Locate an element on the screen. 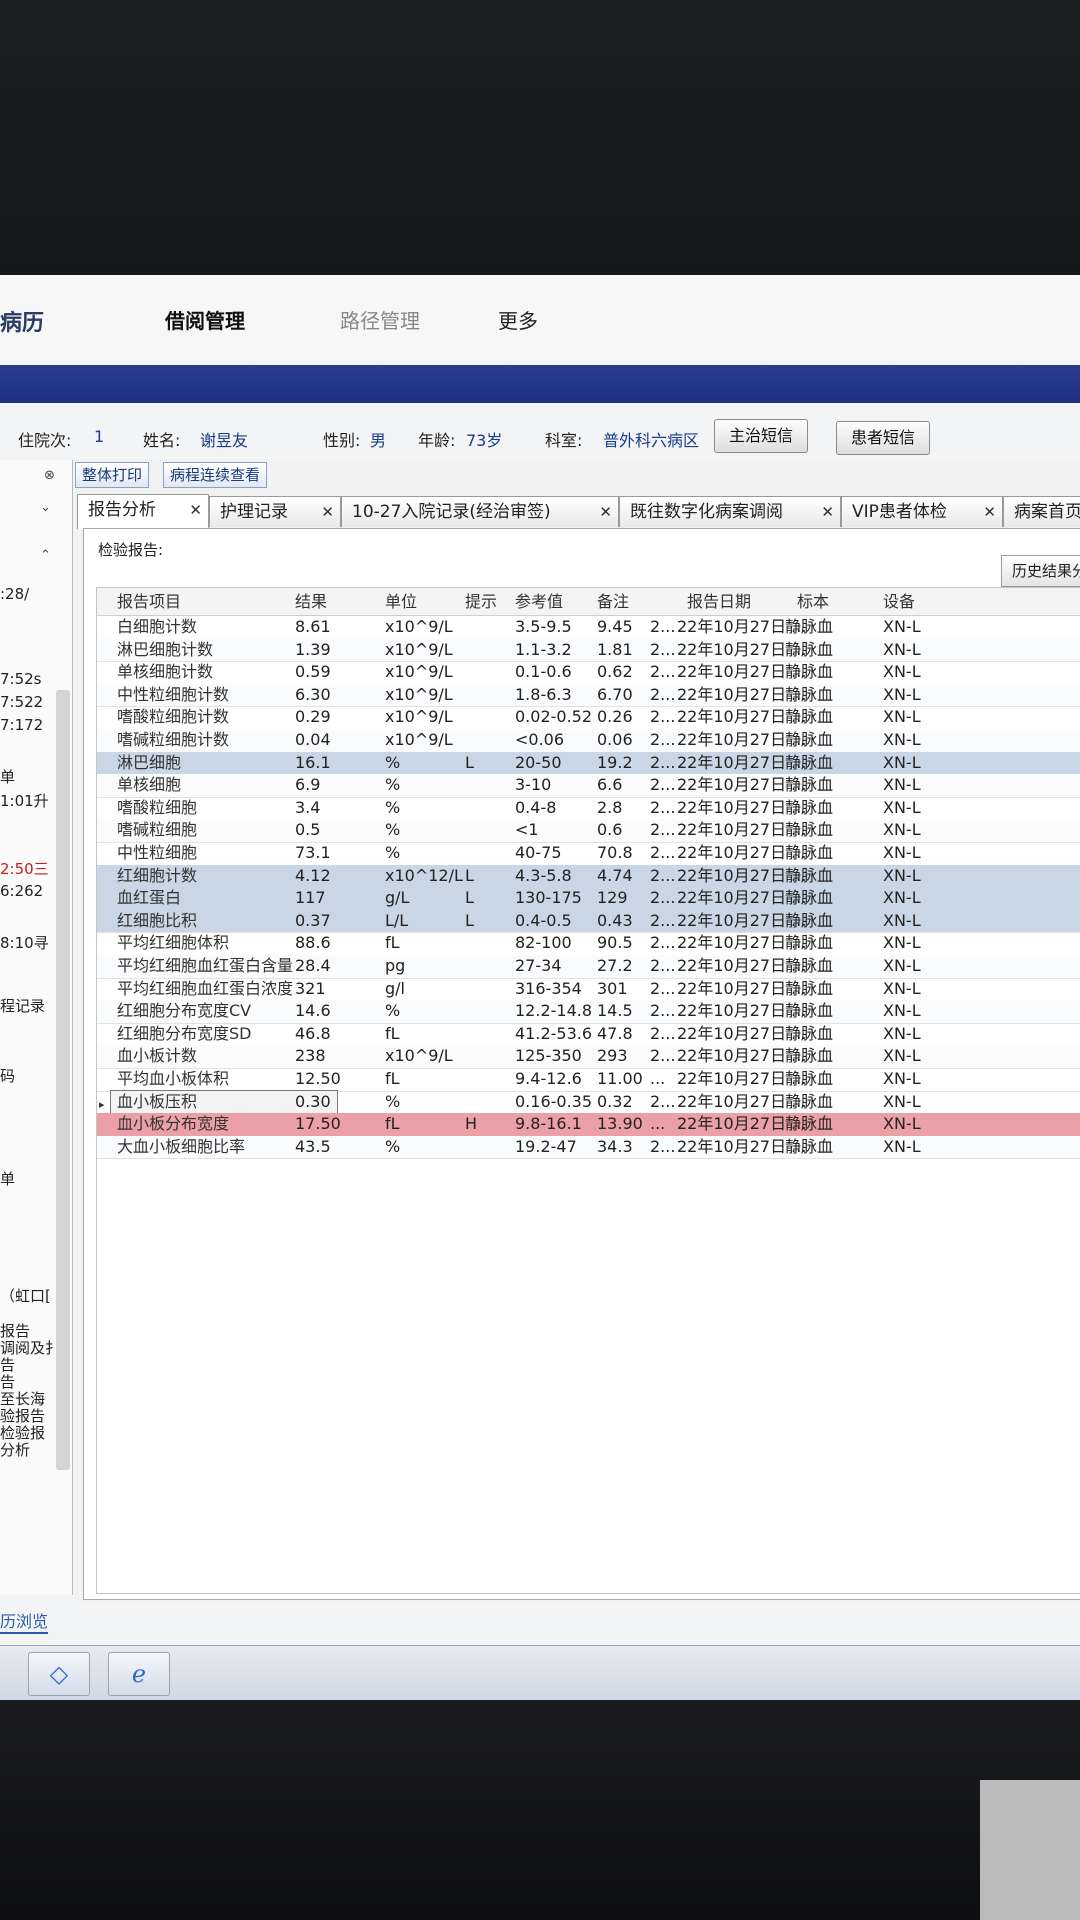 Image resolution: width=1080 pixels, height=1920 pixels. sidebar-item: （虹口[ is located at coordinates (25, 1295).